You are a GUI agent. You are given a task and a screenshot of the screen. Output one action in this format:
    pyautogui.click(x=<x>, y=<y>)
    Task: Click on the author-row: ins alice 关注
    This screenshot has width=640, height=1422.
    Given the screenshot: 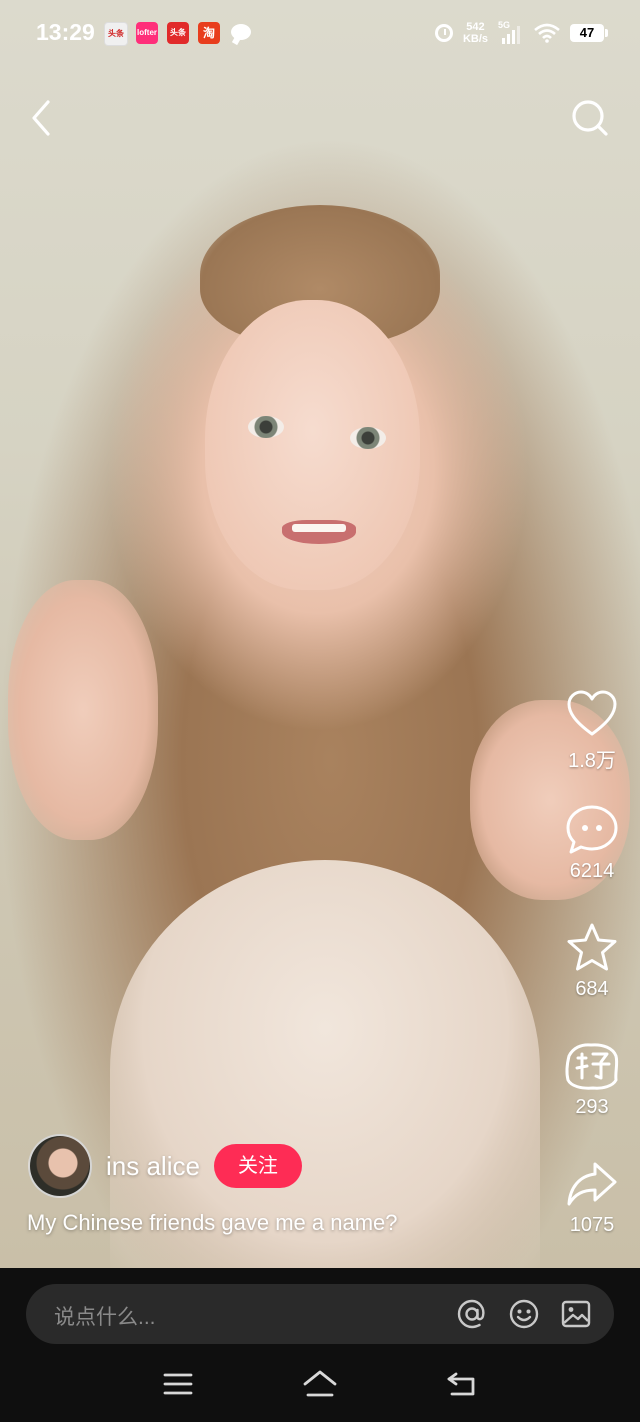 What is the action you would take?
    pyautogui.click(x=165, y=1166)
    